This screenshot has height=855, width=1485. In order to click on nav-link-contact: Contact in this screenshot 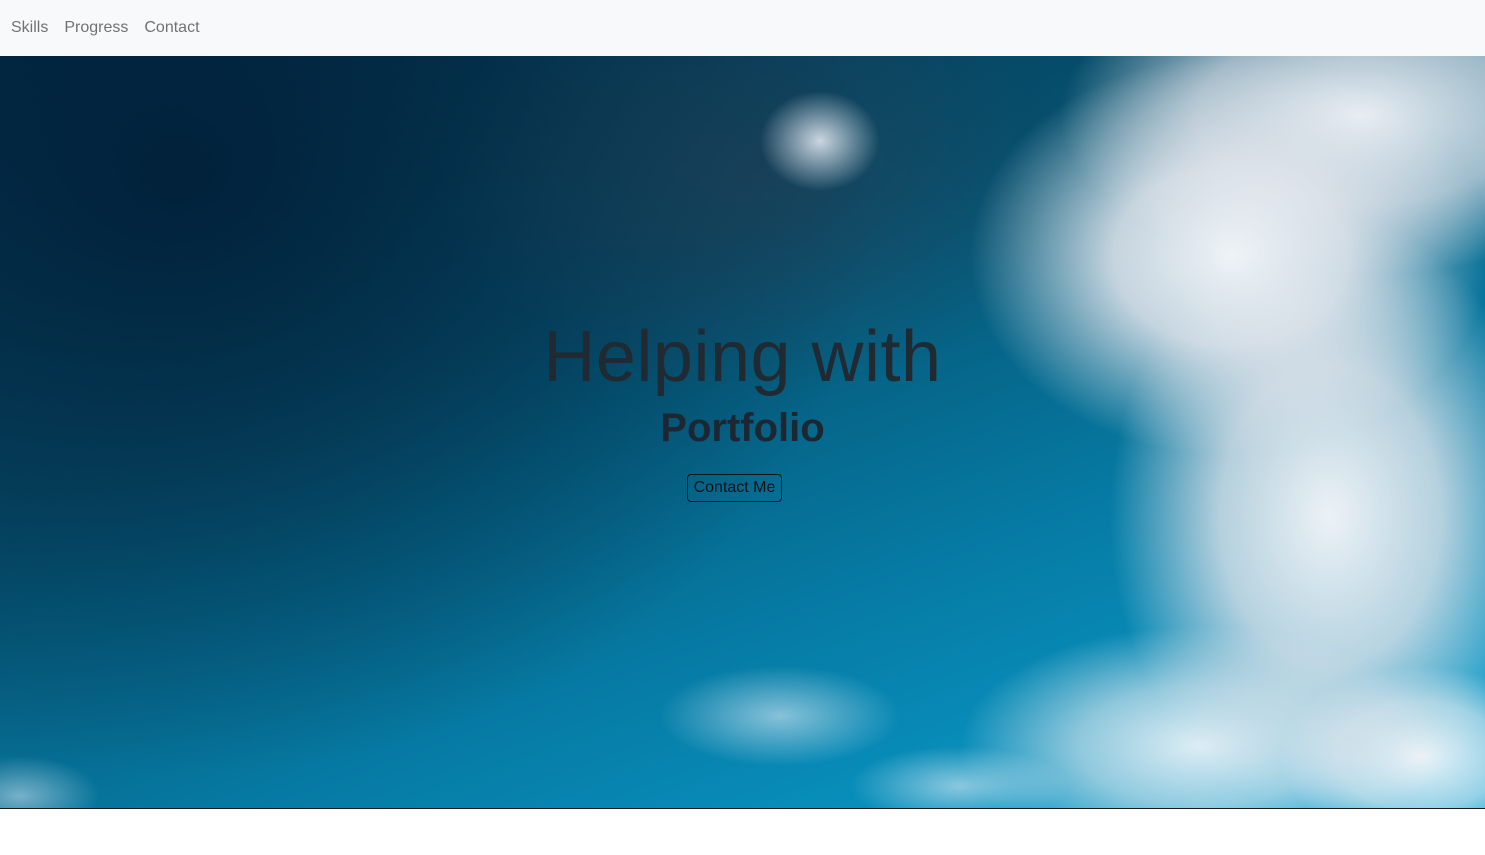, I will do `click(171, 28)`.